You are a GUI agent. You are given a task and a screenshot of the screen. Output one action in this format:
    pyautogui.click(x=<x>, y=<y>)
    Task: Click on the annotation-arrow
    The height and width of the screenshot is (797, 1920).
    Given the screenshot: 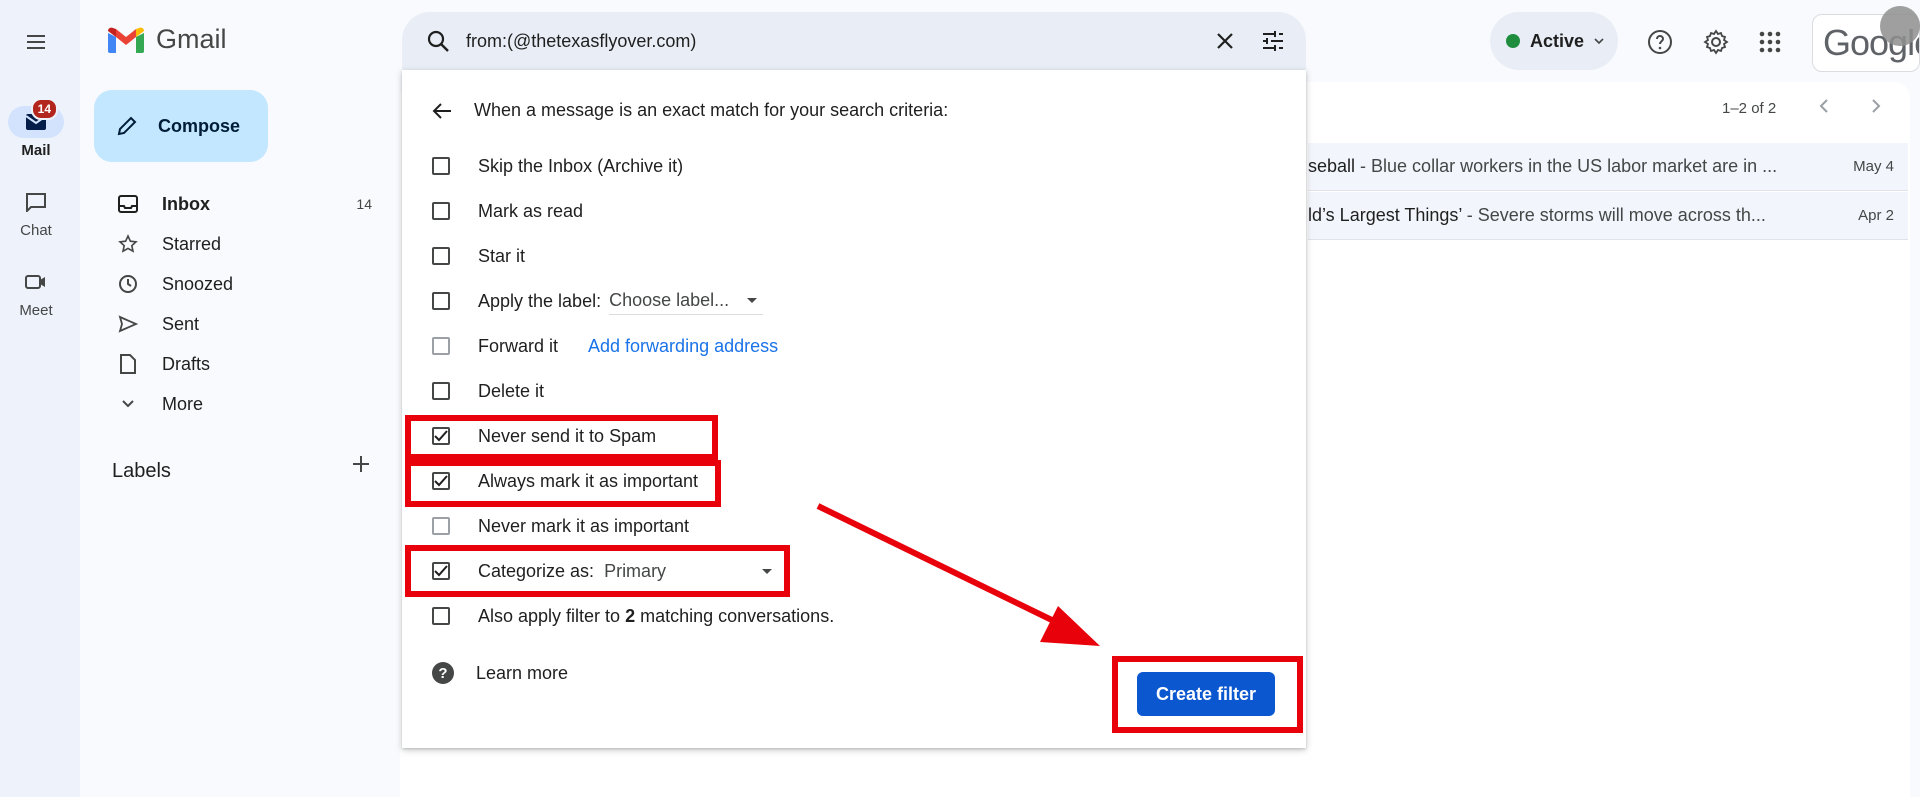 What is the action you would take?
    pyautogui.click(x=958, y=574)
    